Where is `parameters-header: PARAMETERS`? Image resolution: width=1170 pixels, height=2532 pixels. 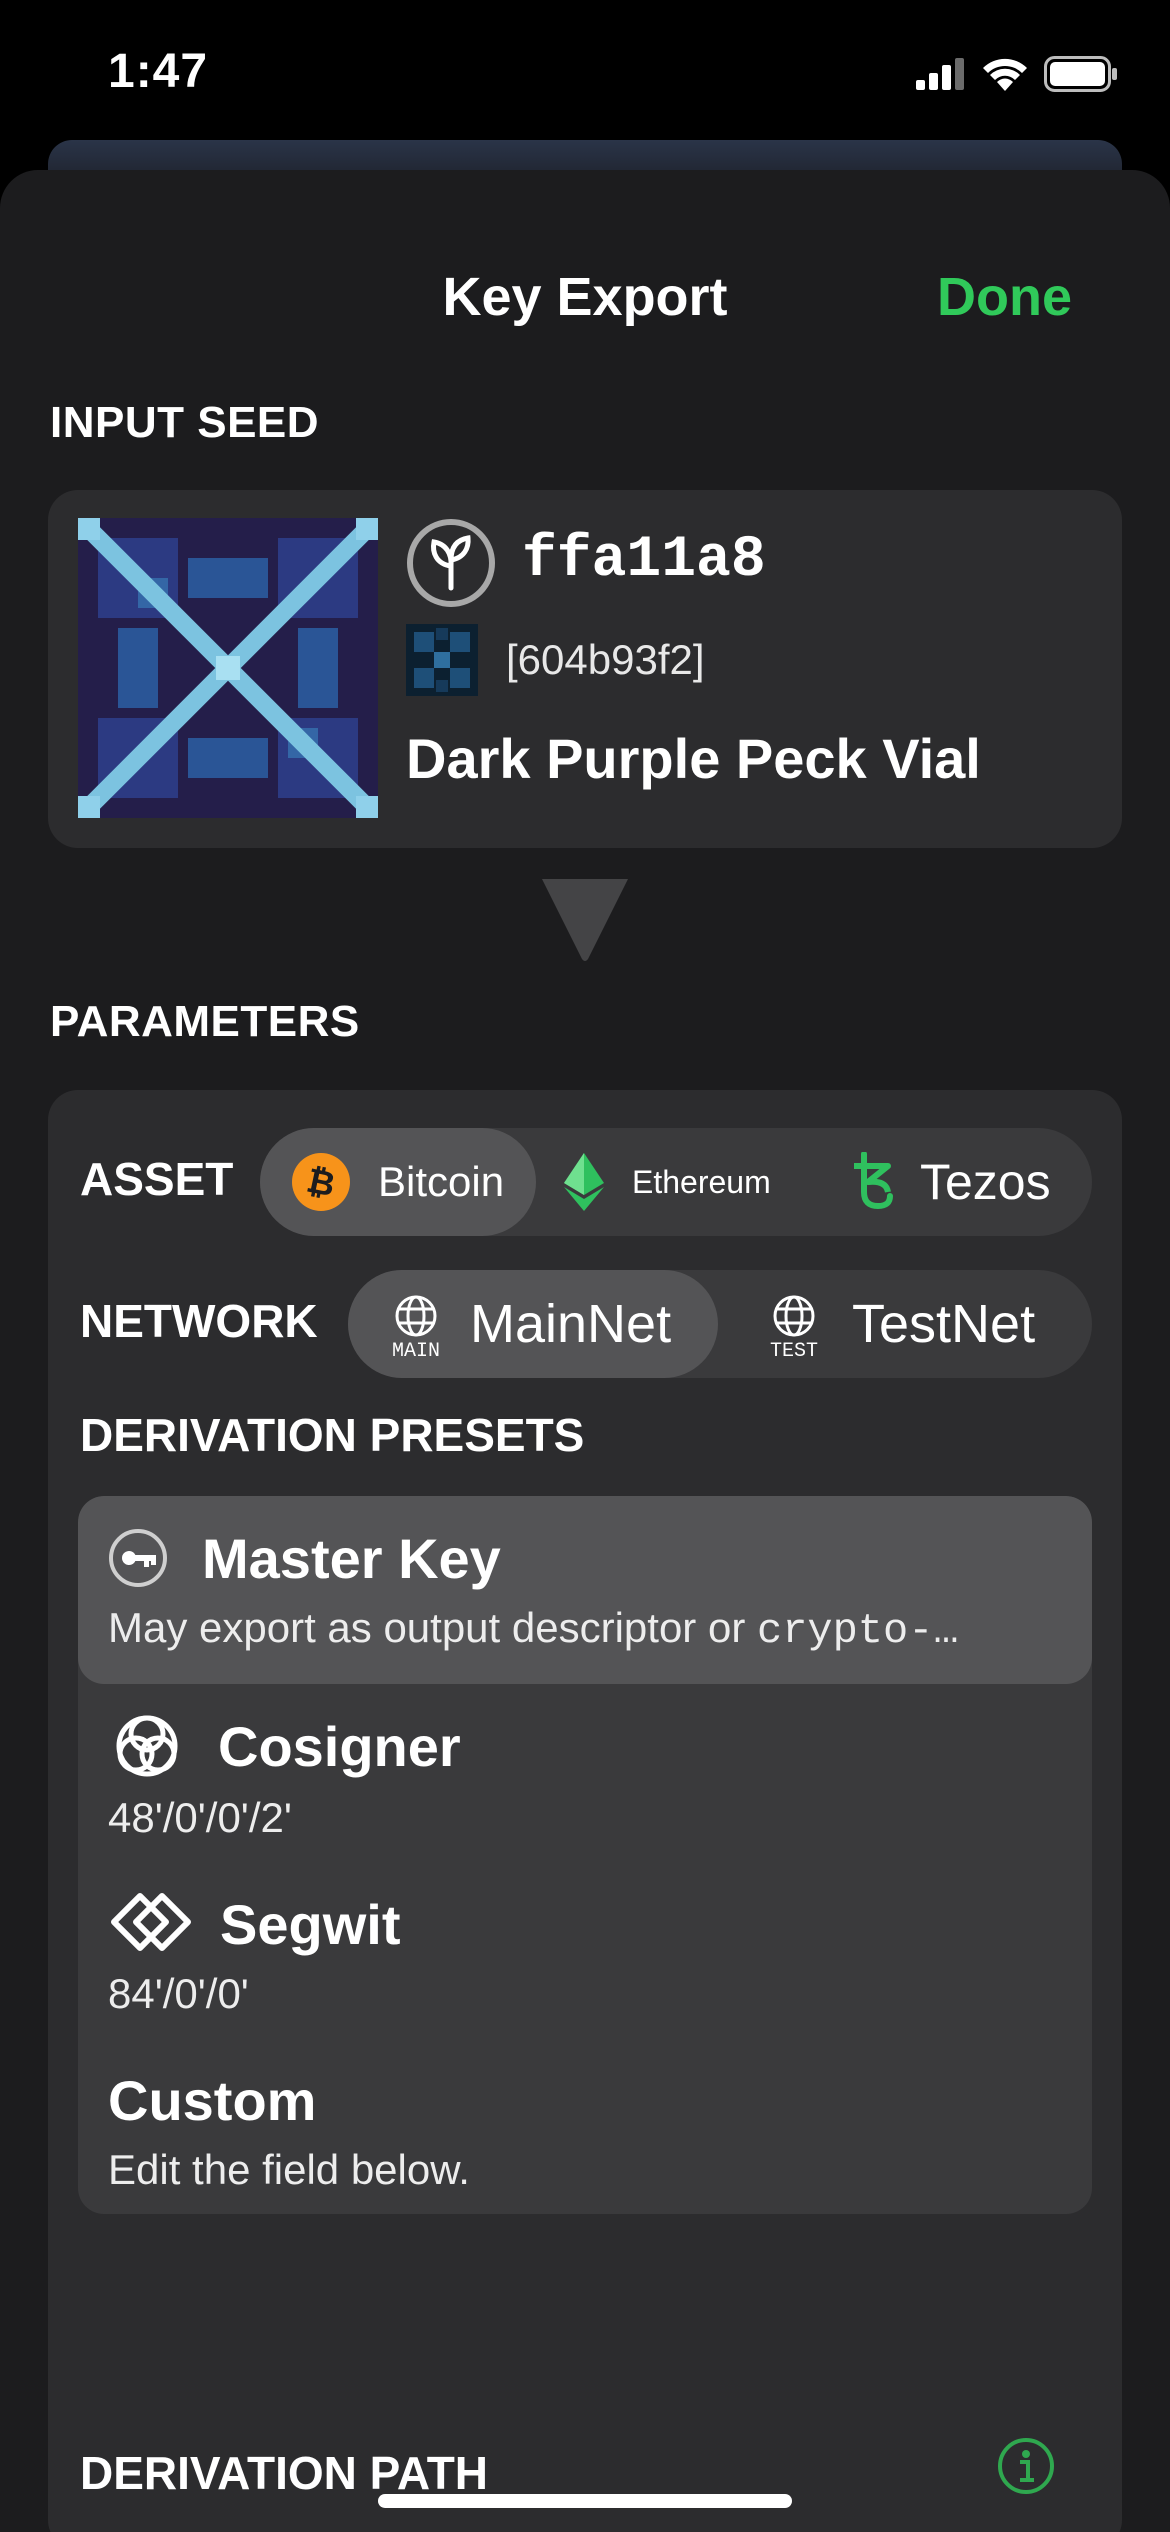
parameters-header: PARAMETERS is located at coordinates (205, 1021).